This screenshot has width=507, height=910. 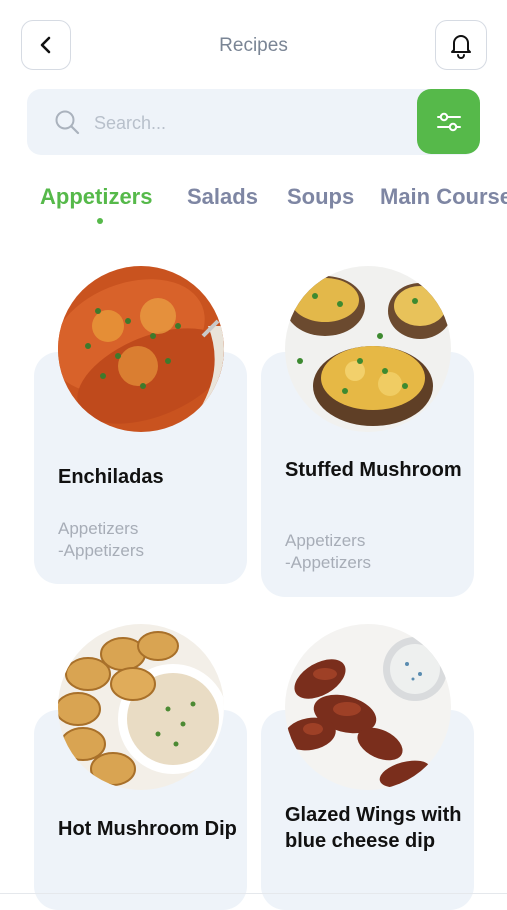 I want to click on tab-salads: Salads, so click(x=222, y=197).